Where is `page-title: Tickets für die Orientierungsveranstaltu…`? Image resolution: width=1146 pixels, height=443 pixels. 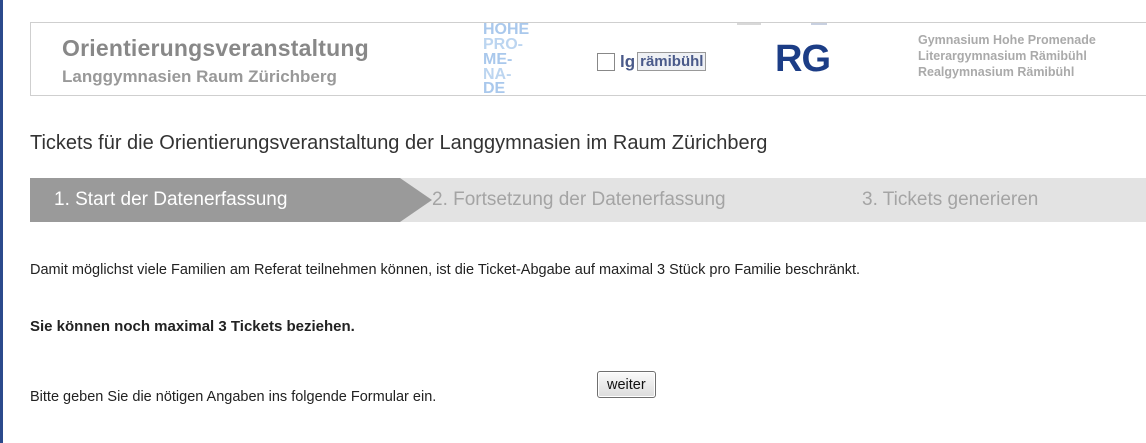 page-title: Tickets für die Orientierungsveranstaltu… is located at coordinates (399, 143).